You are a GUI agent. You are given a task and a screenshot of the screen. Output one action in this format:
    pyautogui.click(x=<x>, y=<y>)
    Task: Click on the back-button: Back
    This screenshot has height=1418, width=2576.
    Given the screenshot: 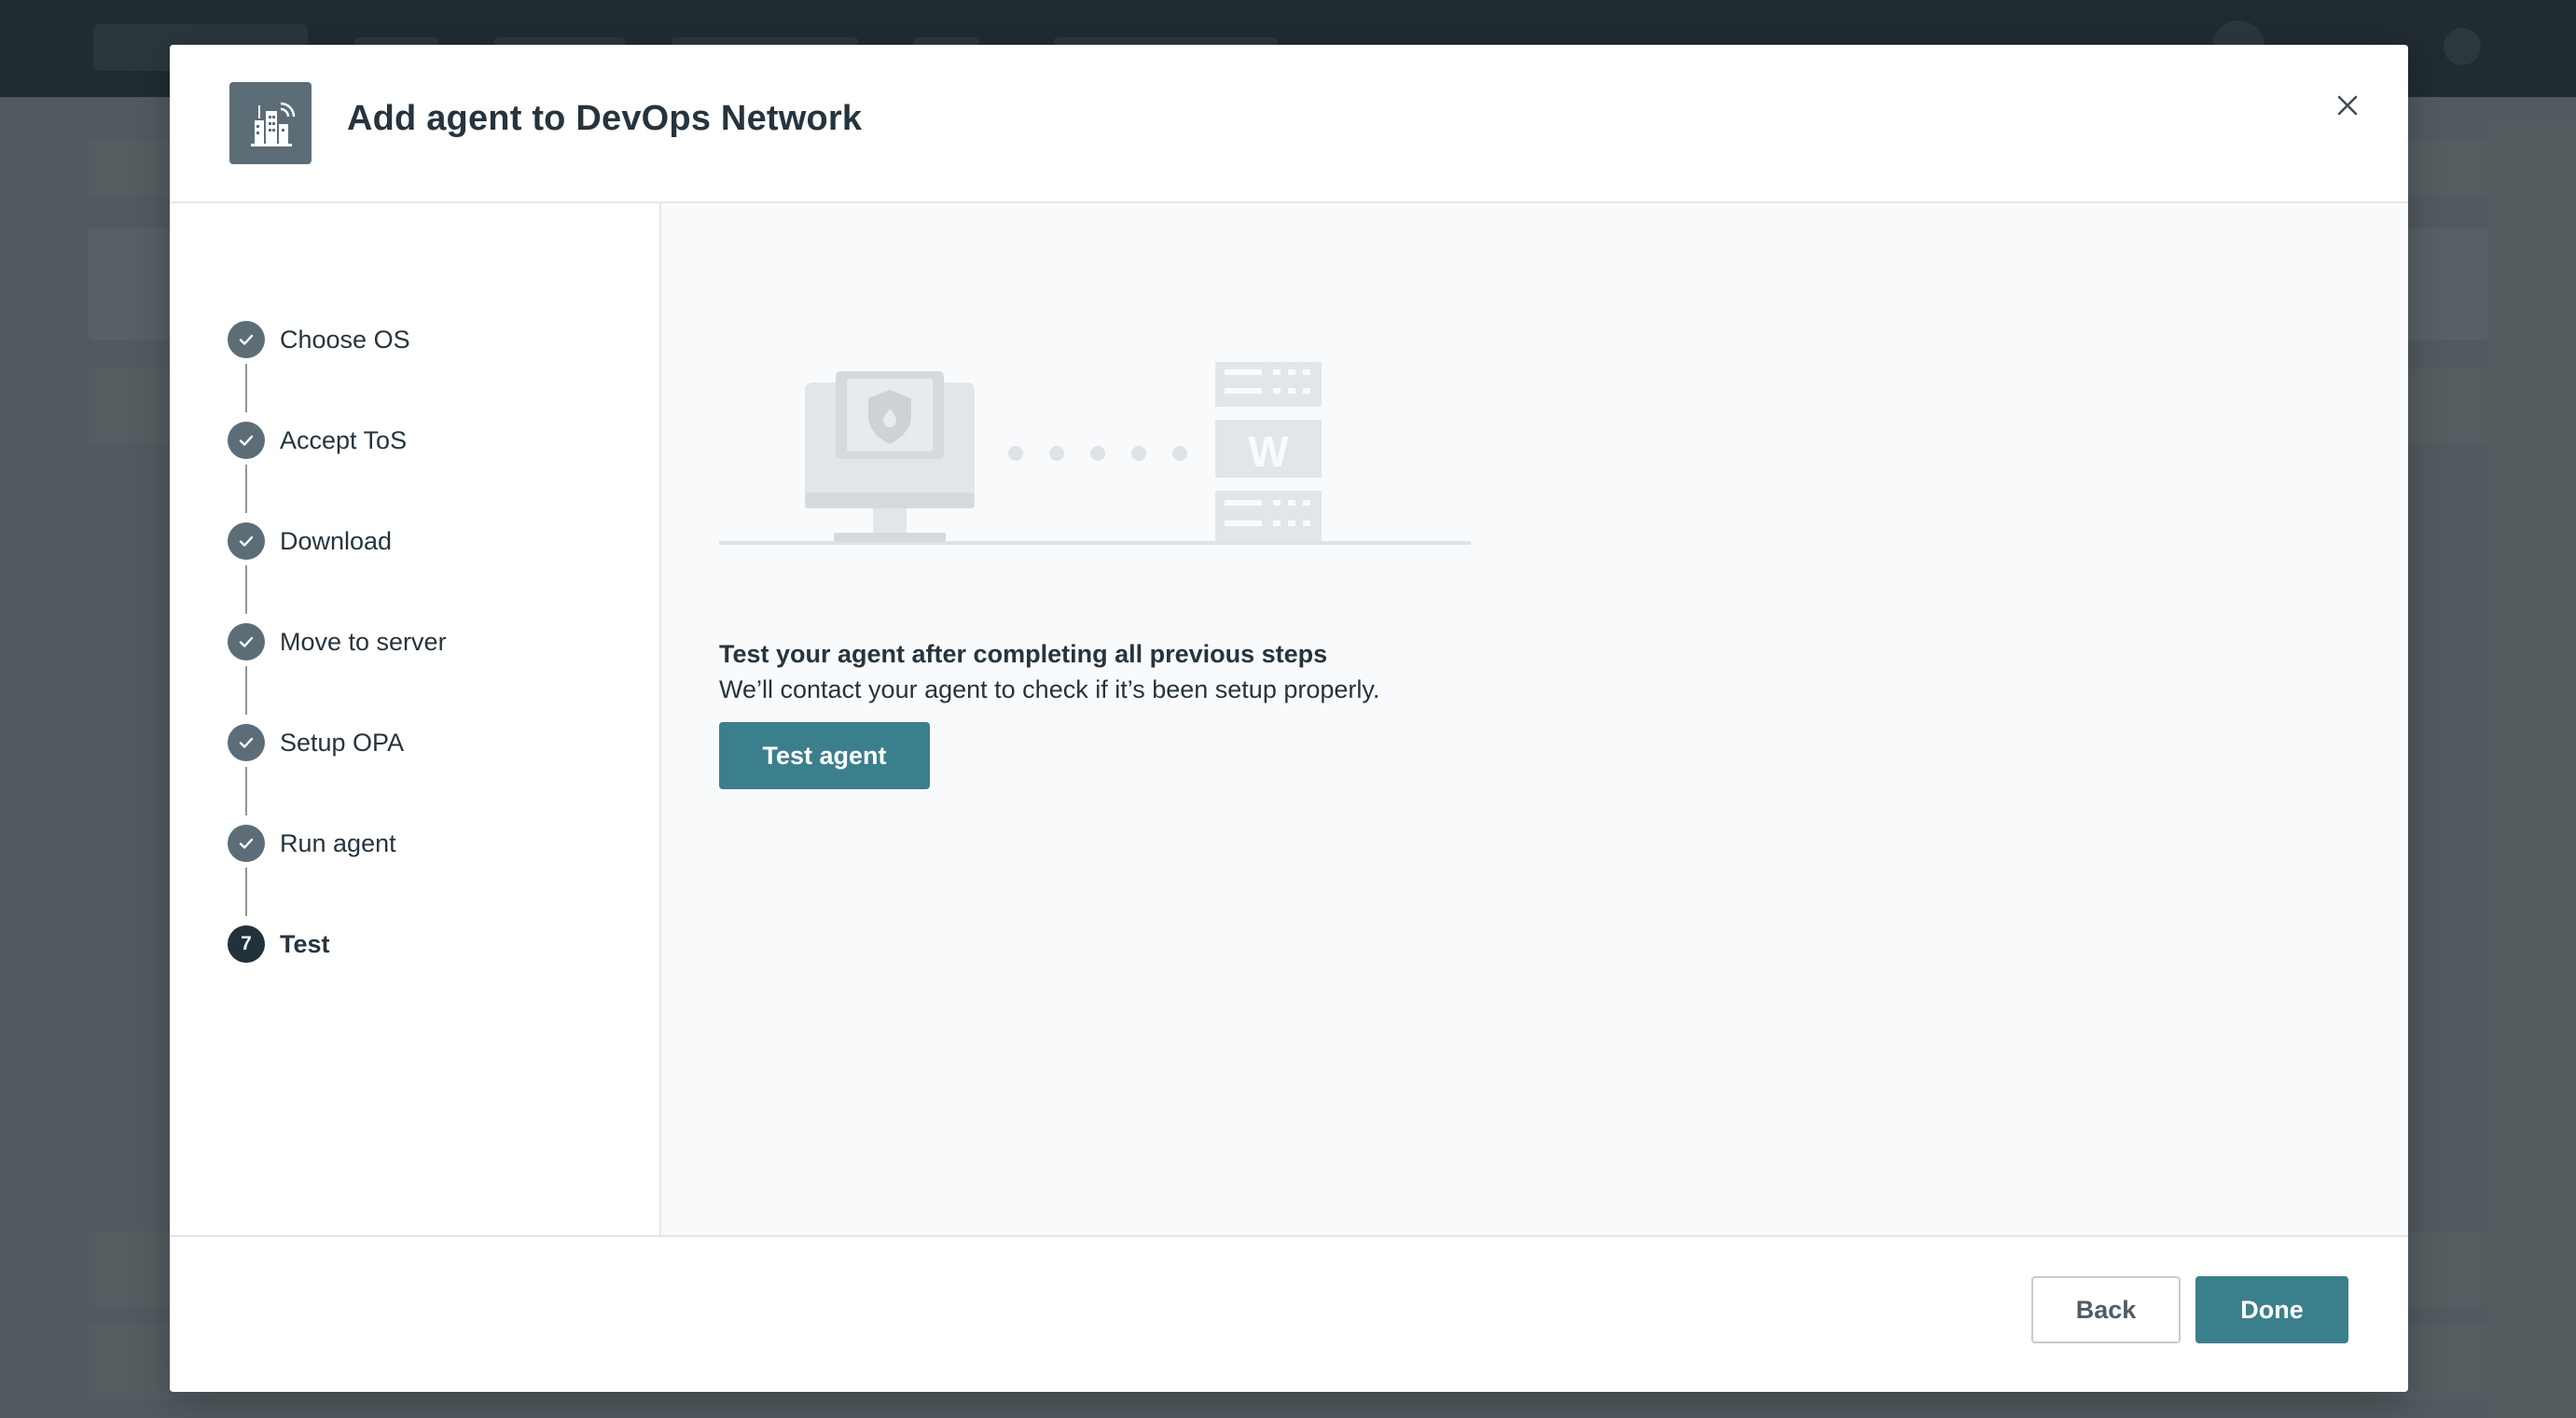 What is the action you would take?
    pyautogui.click(x=2106, y=1309)
    